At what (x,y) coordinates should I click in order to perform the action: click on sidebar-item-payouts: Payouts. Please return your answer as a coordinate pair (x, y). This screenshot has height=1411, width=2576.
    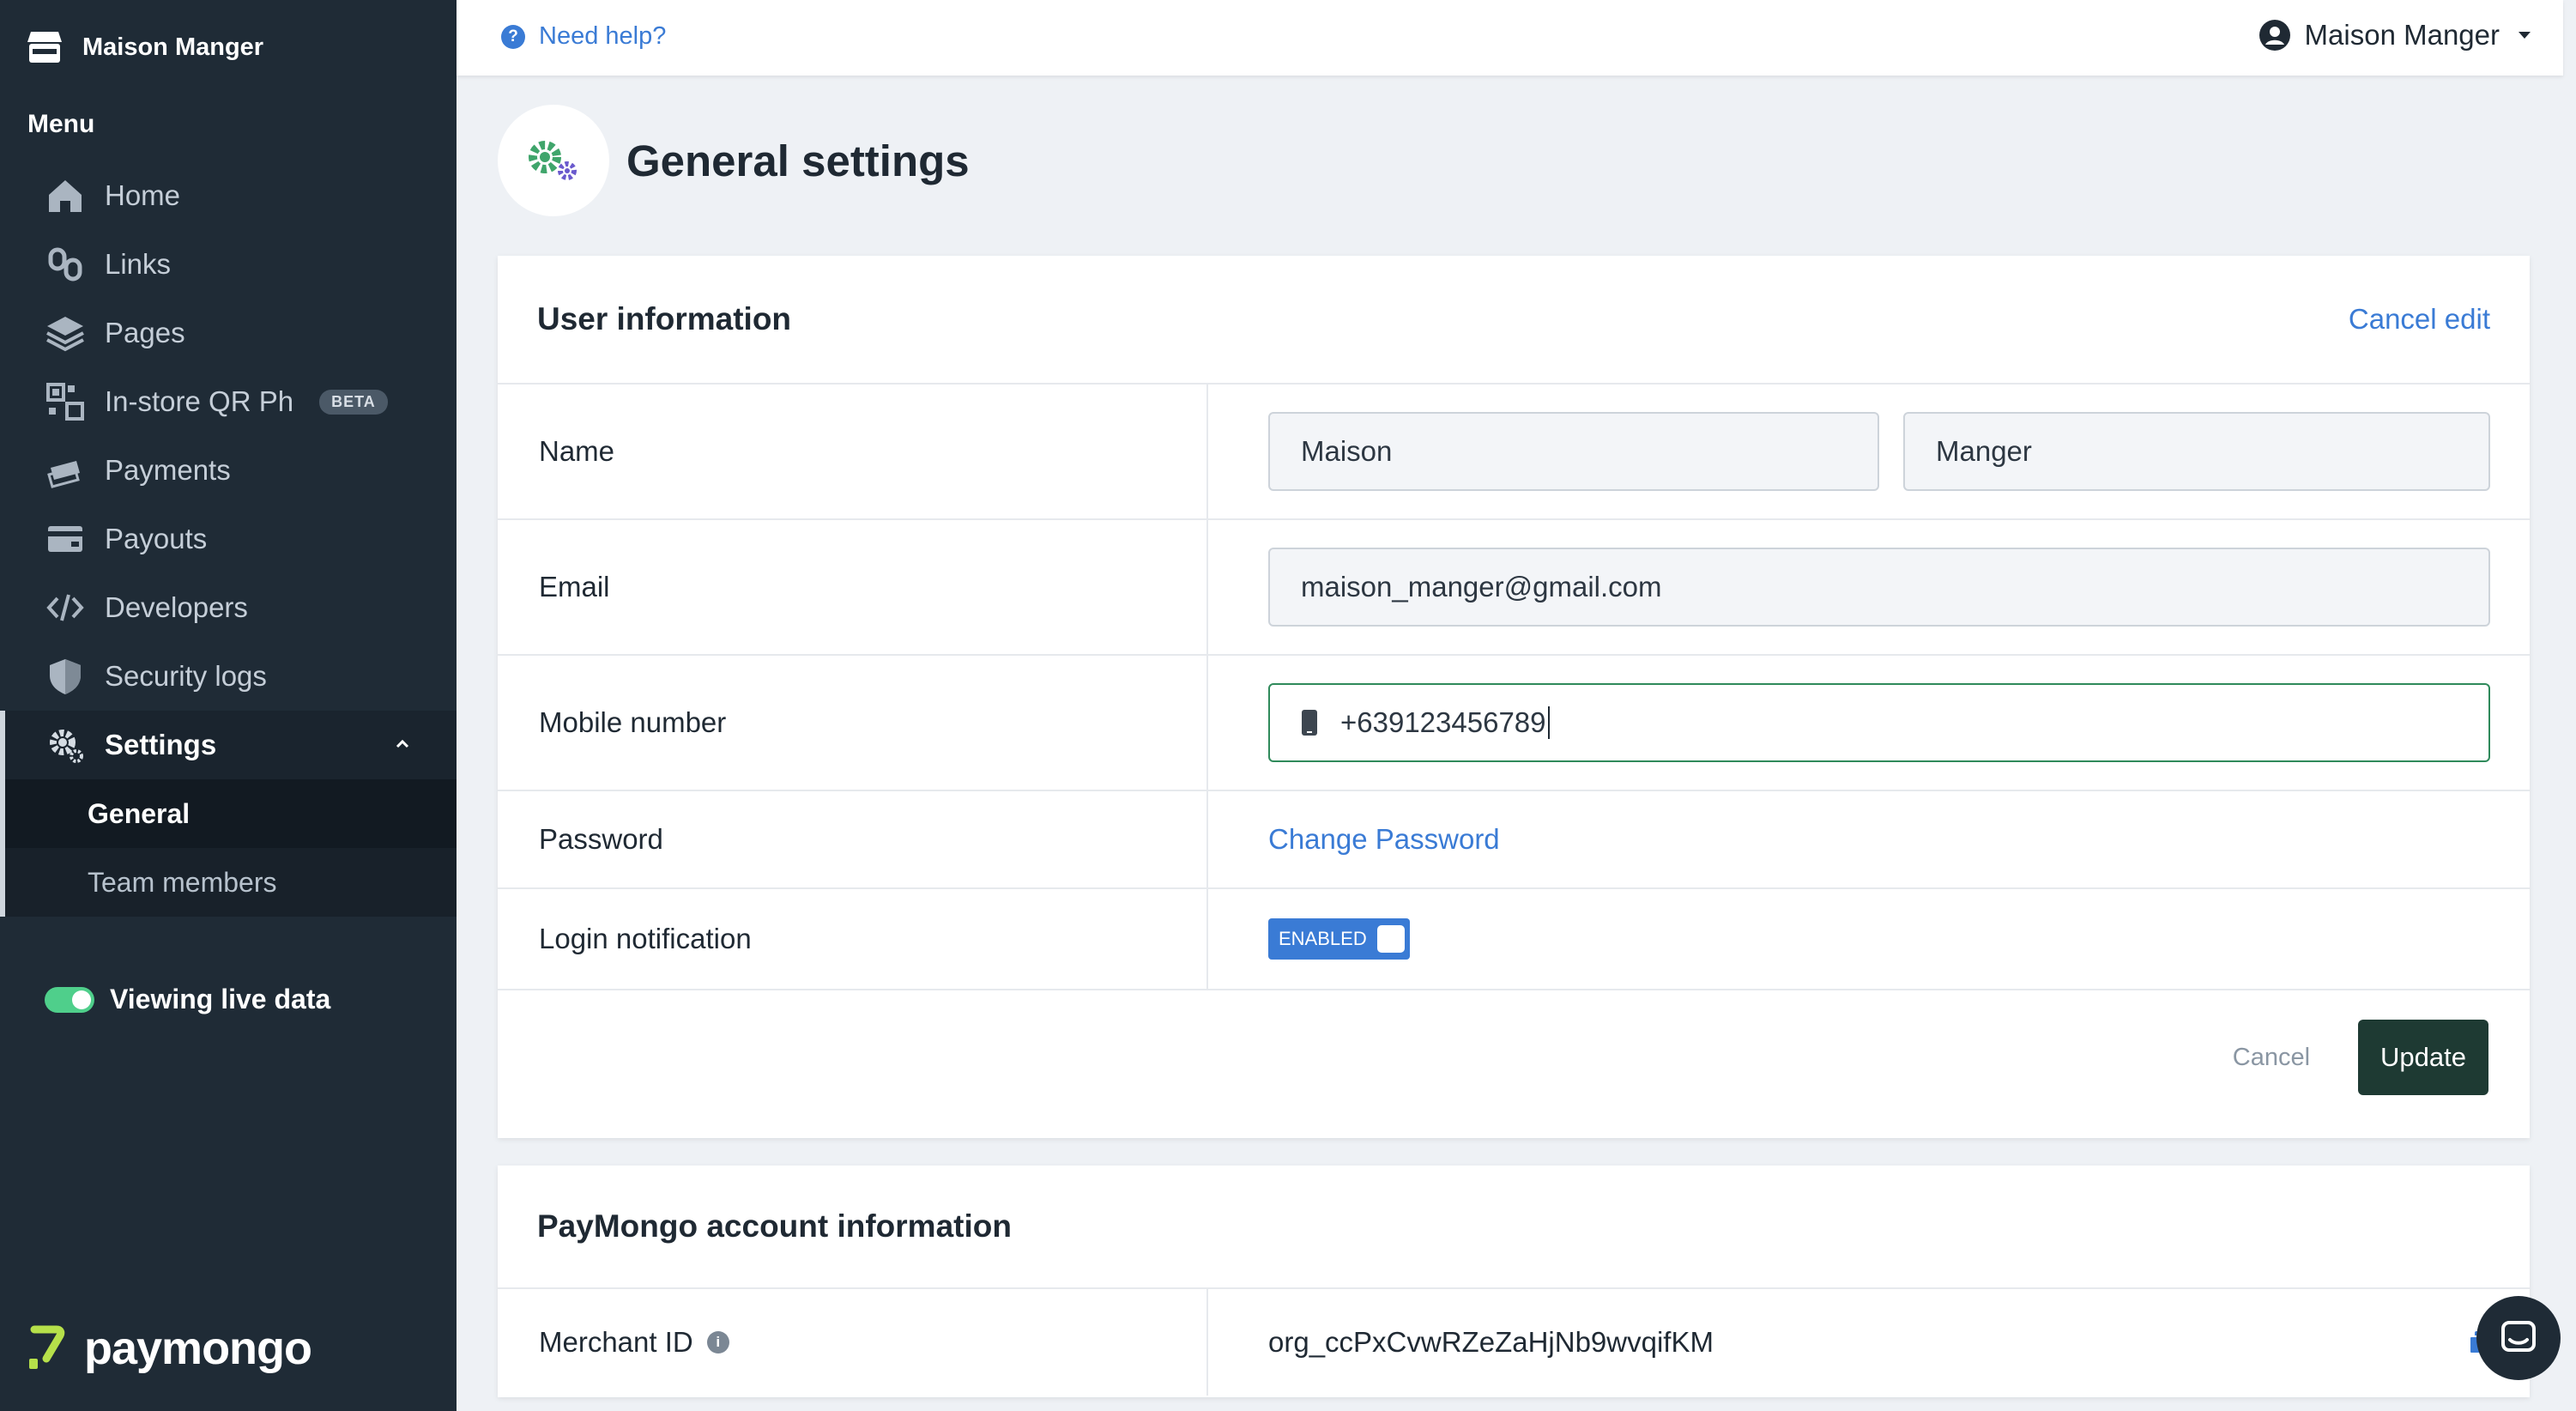
    Looking at the image, I should click on (228, 539).